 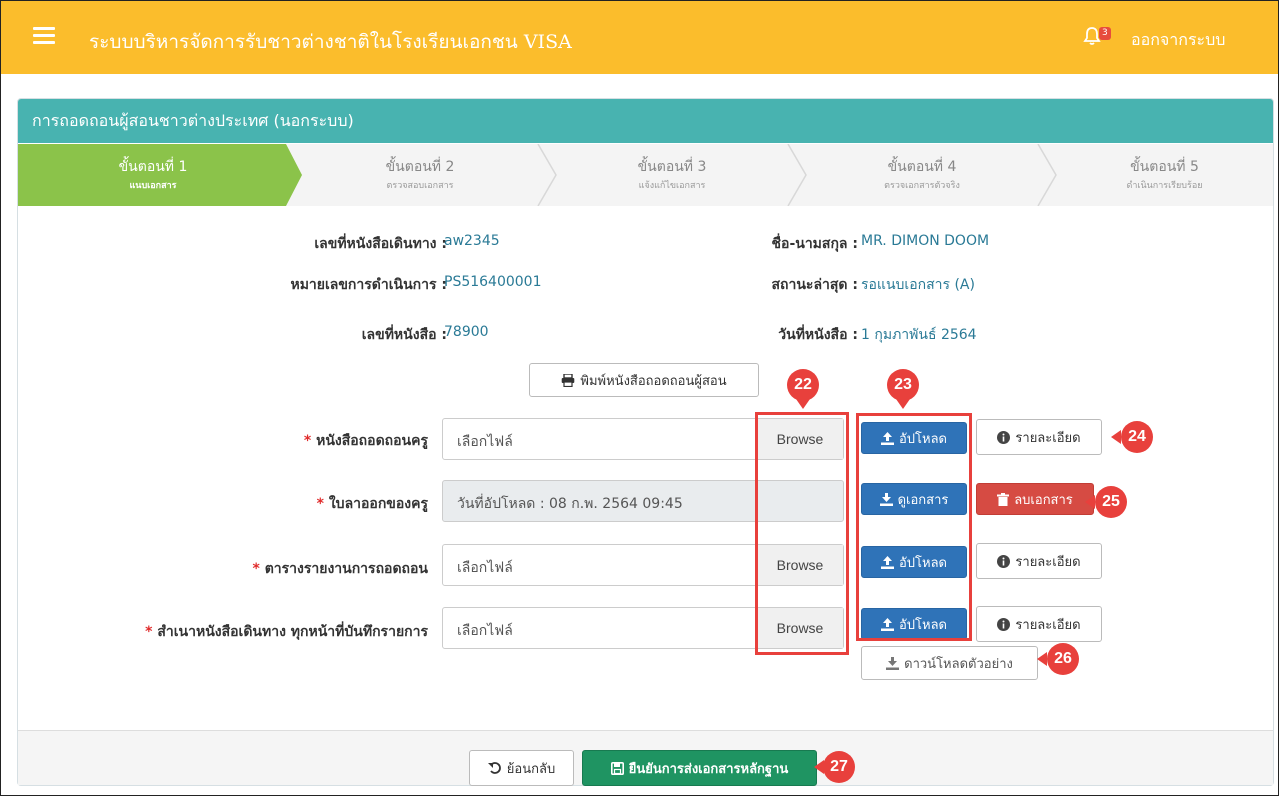 I want to click on passport-label: เลขที่หนังสือเดินทาง :, so click(x=380, y=244).